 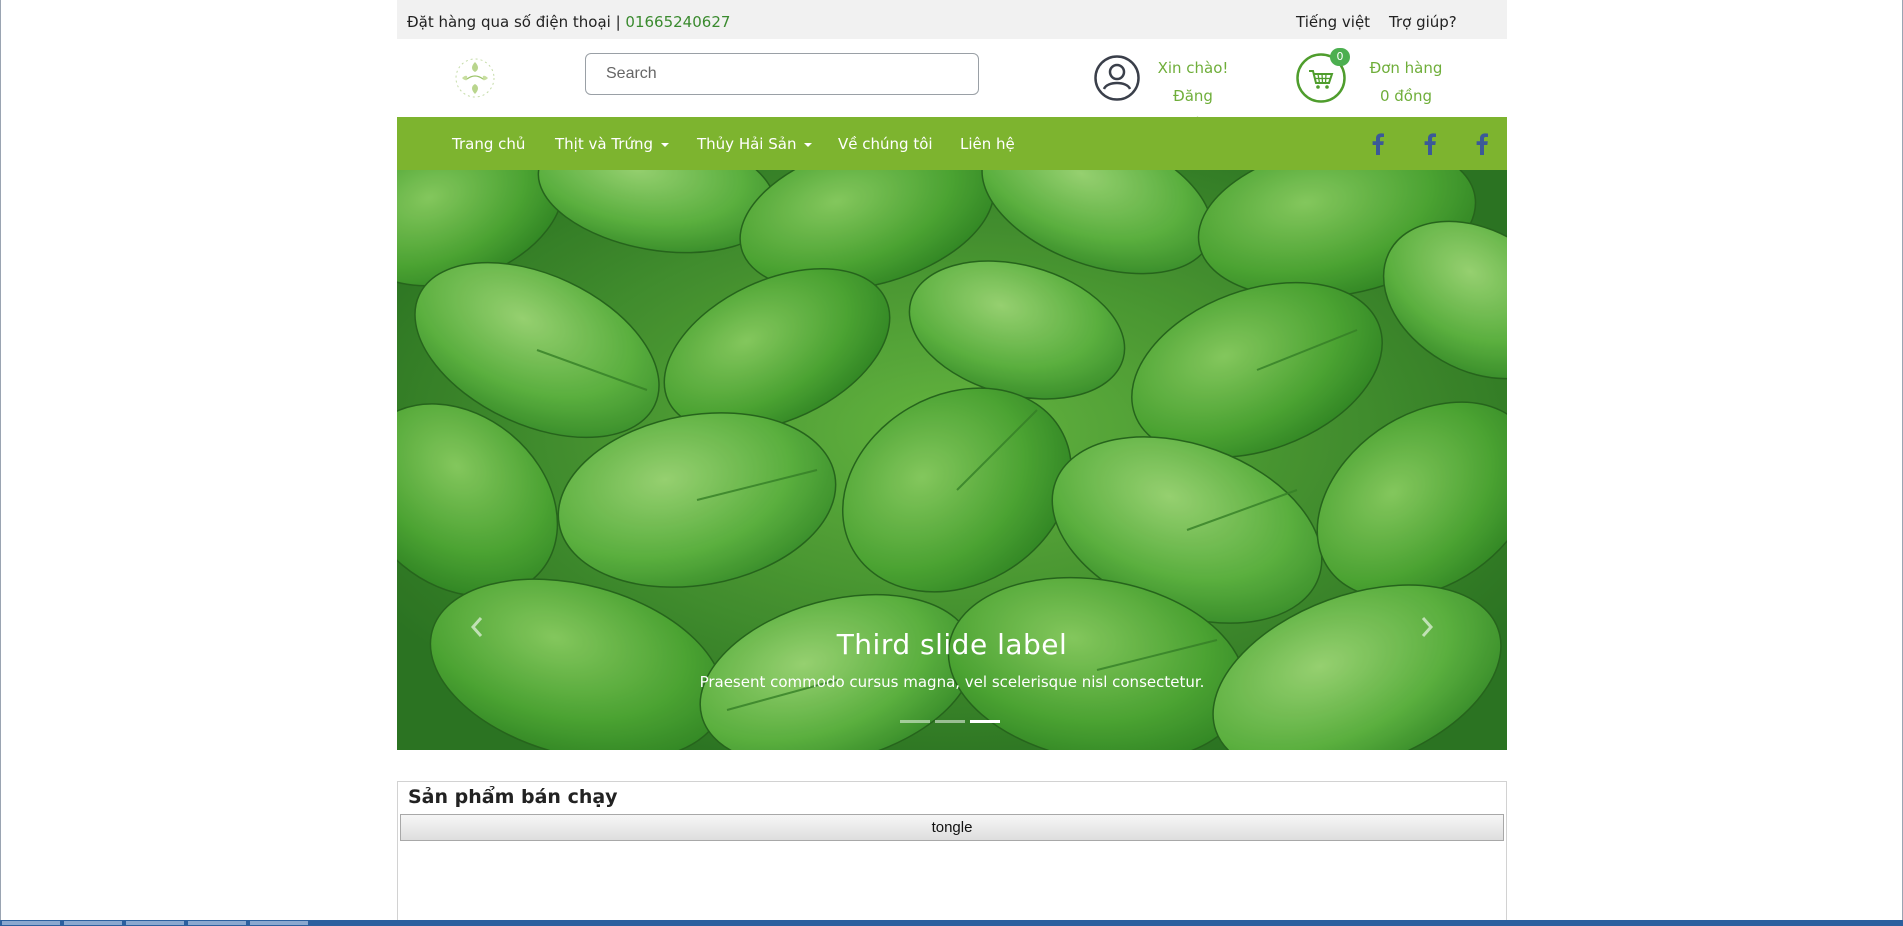 What do you see at coordinates (1117, 78) in the screenshot?
I see `user-avatar-icon` at bounding box center [1117, 78].